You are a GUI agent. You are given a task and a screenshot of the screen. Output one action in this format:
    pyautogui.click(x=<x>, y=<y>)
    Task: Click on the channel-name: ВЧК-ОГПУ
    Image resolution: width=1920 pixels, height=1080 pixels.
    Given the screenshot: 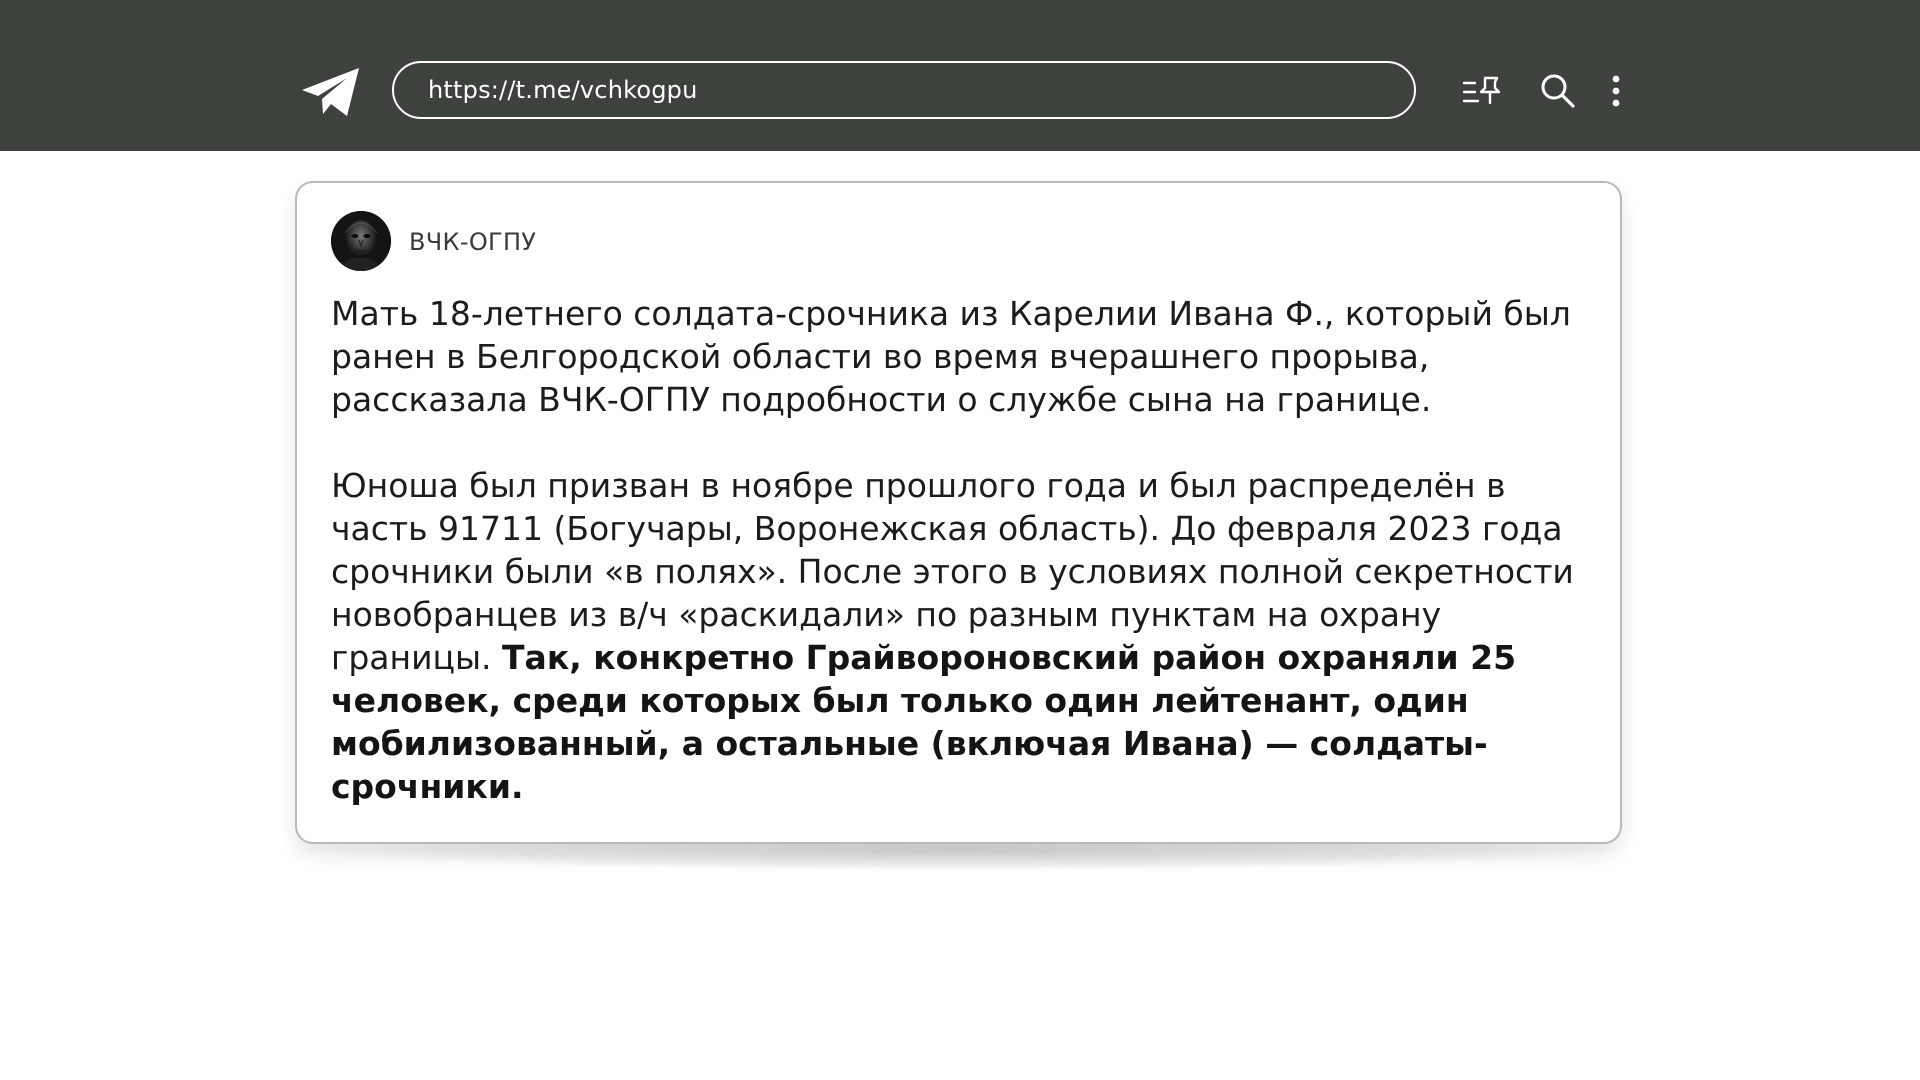 What is the action you would take?
    pyautogui.click(x=472, y=242)
    